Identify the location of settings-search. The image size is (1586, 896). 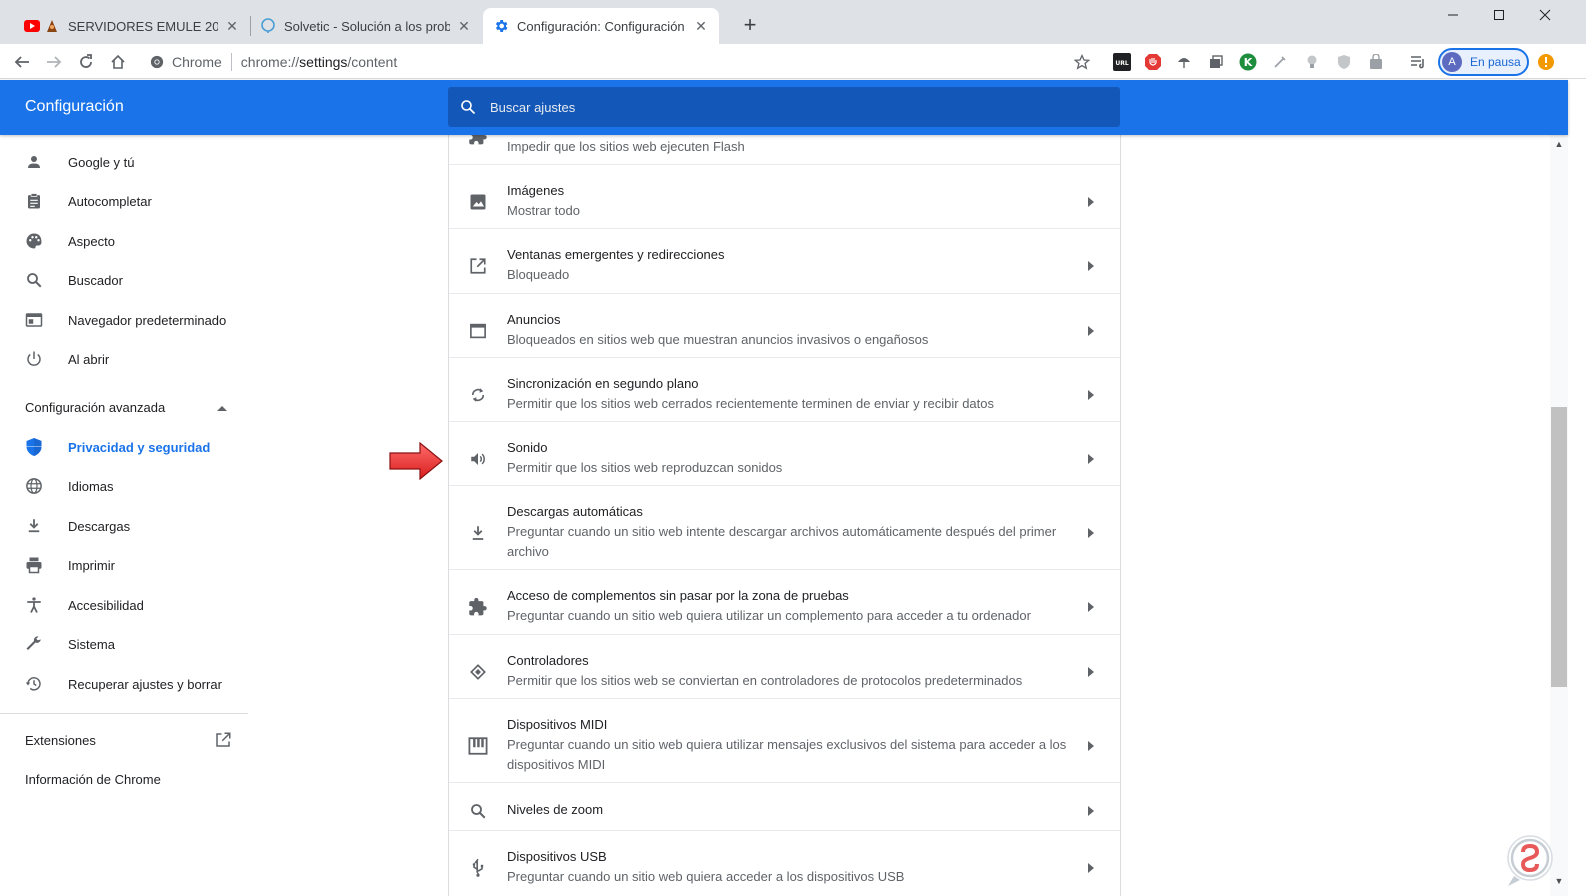
(784, 107).